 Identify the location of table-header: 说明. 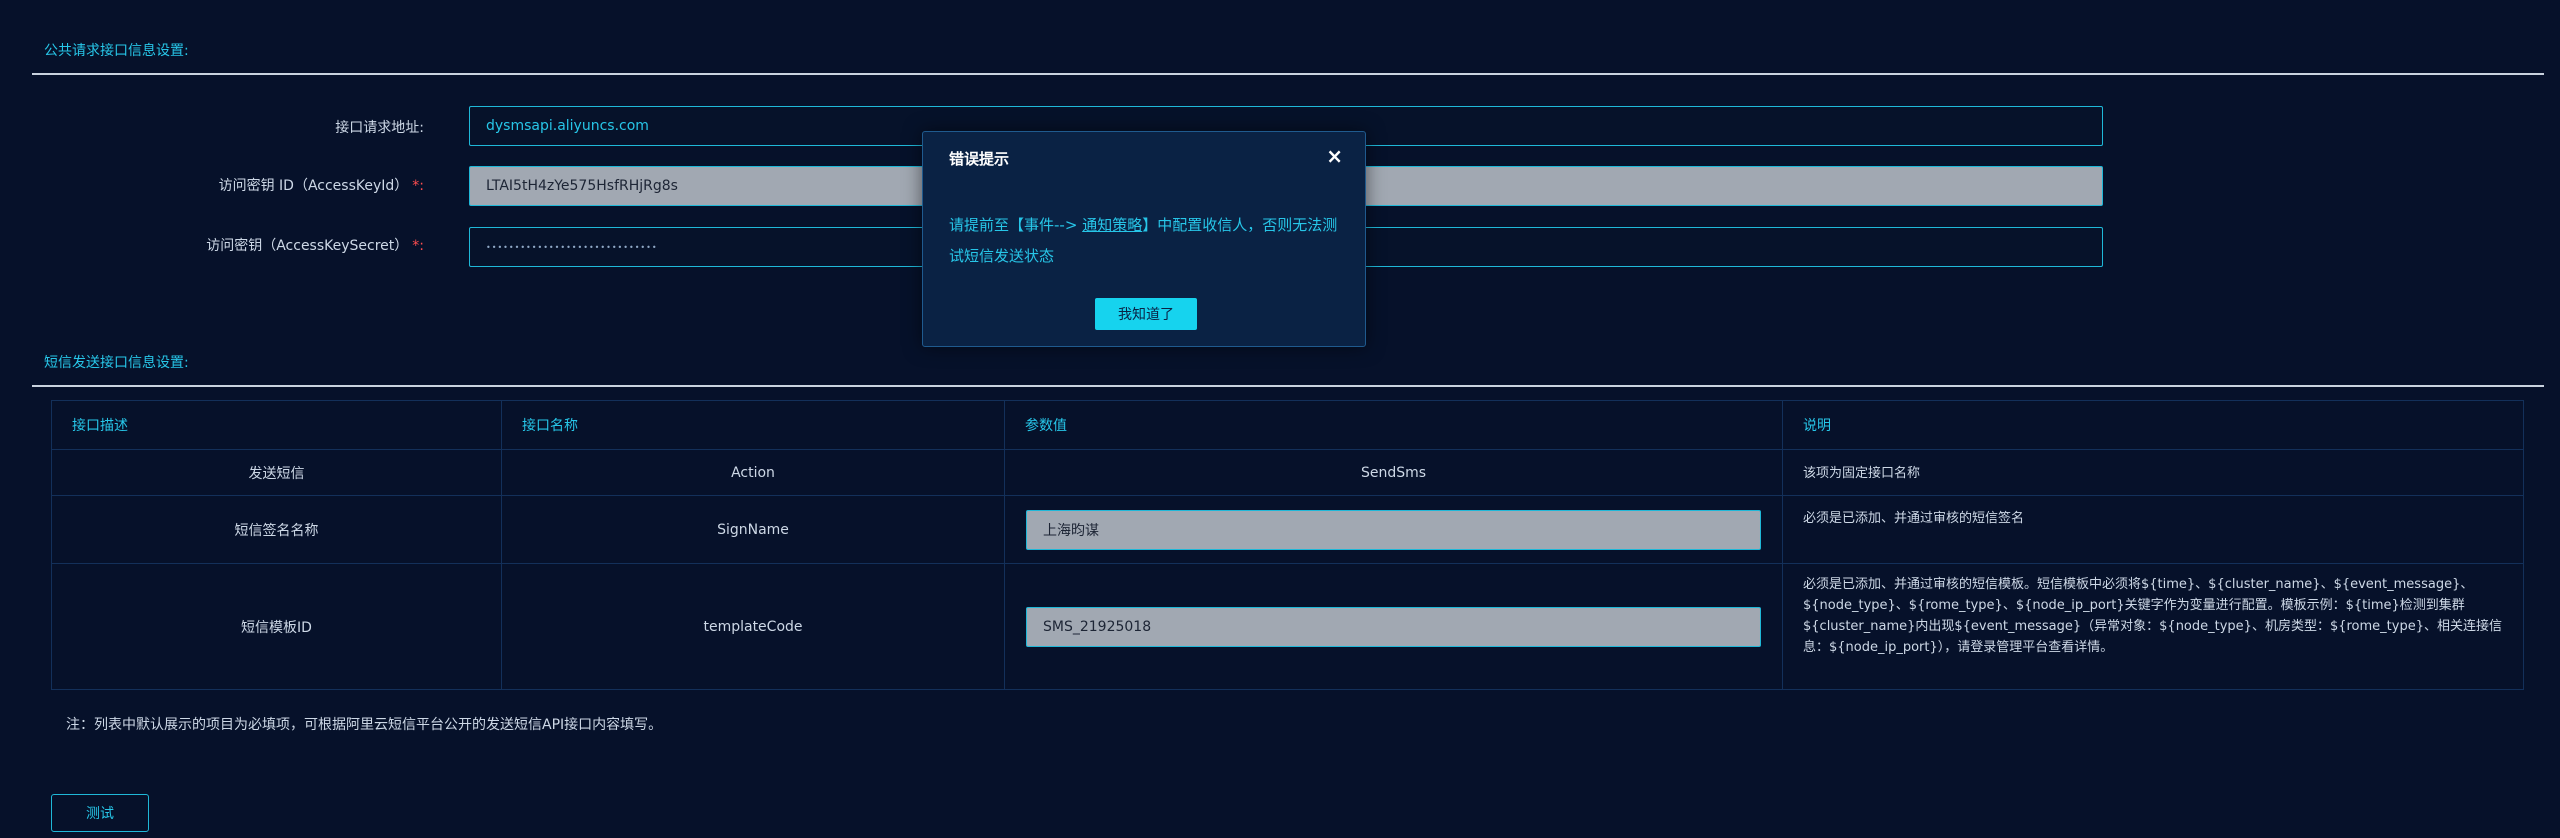
(2153, 425).